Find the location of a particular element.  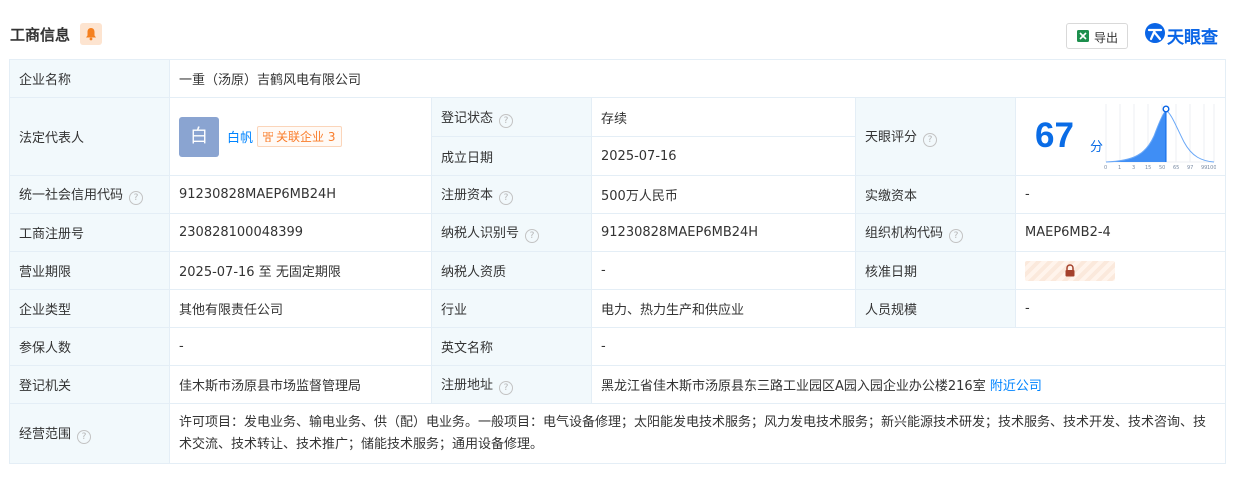

reg-capital-value: 500万人民币 is located at coordinates (723, 194).